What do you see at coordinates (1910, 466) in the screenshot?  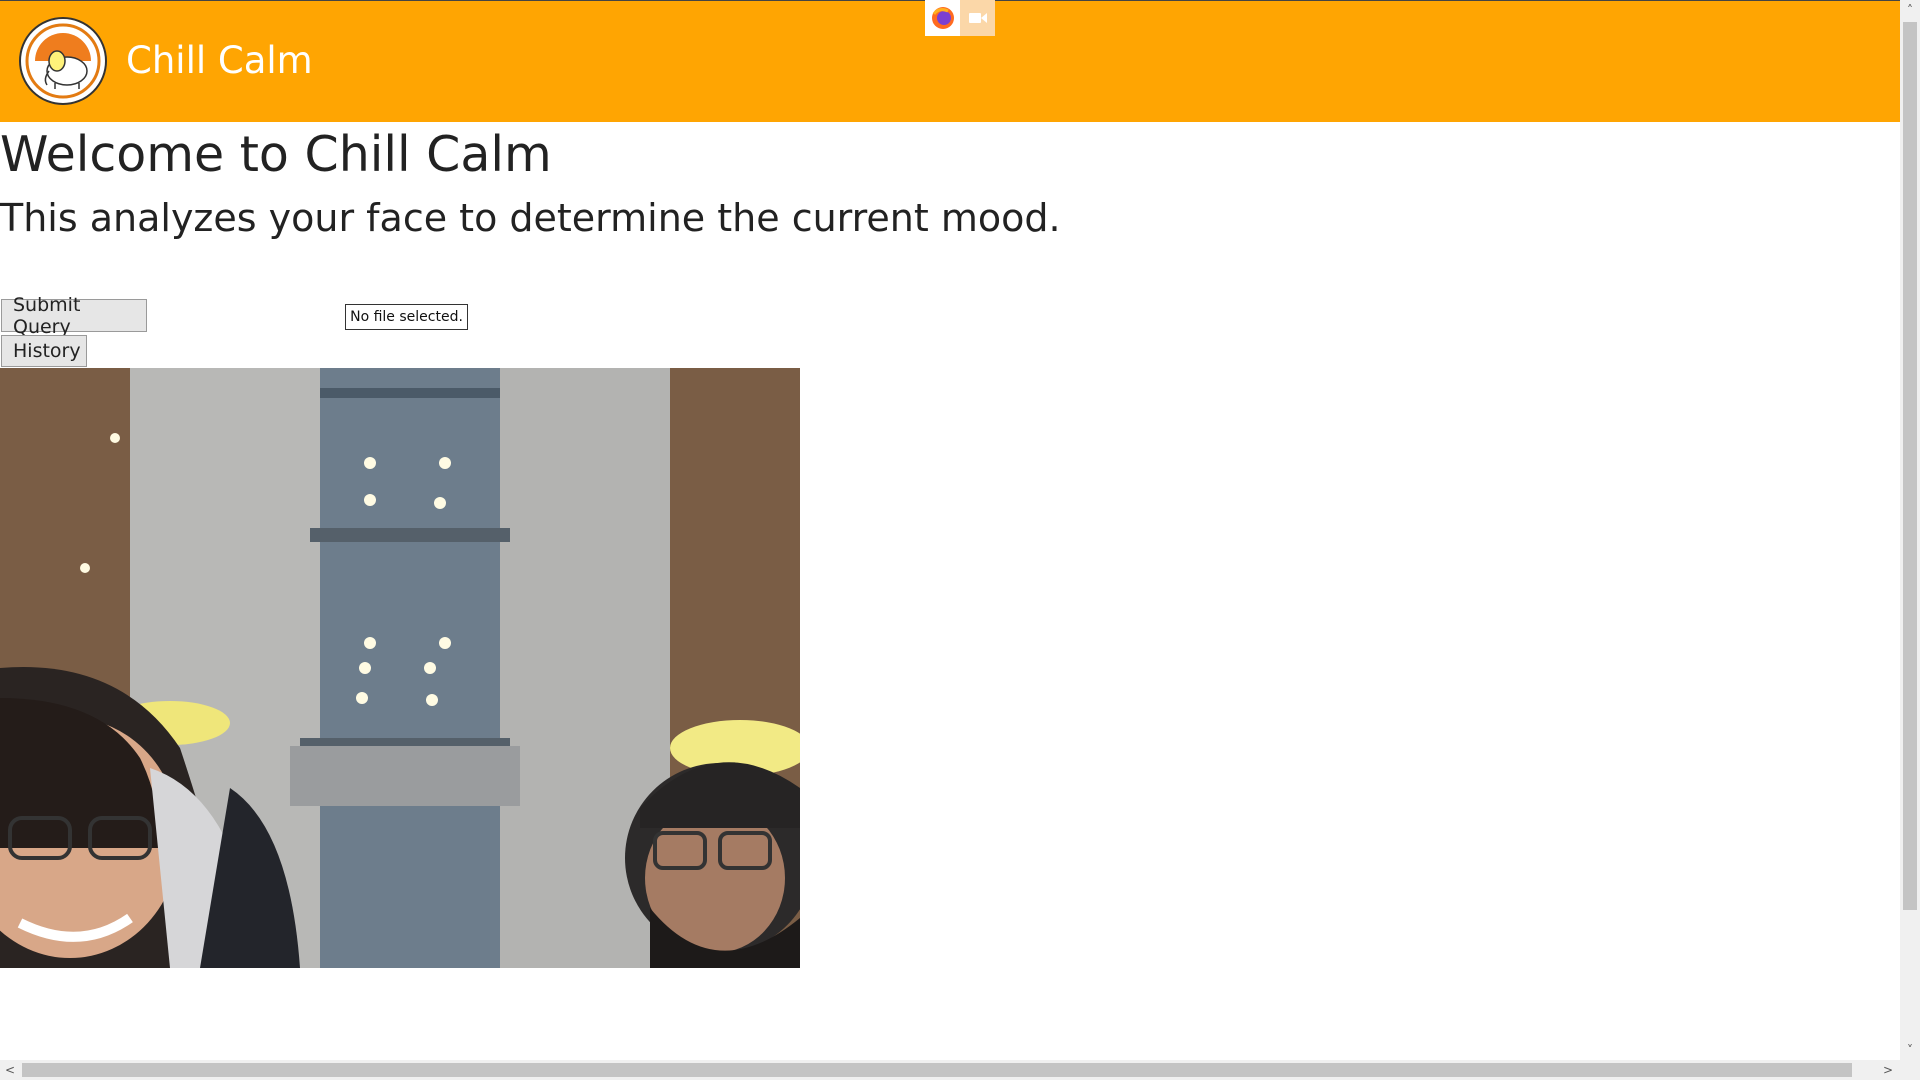 I see `vertical-scroll-thumb` at bounding box center [1910, 466].